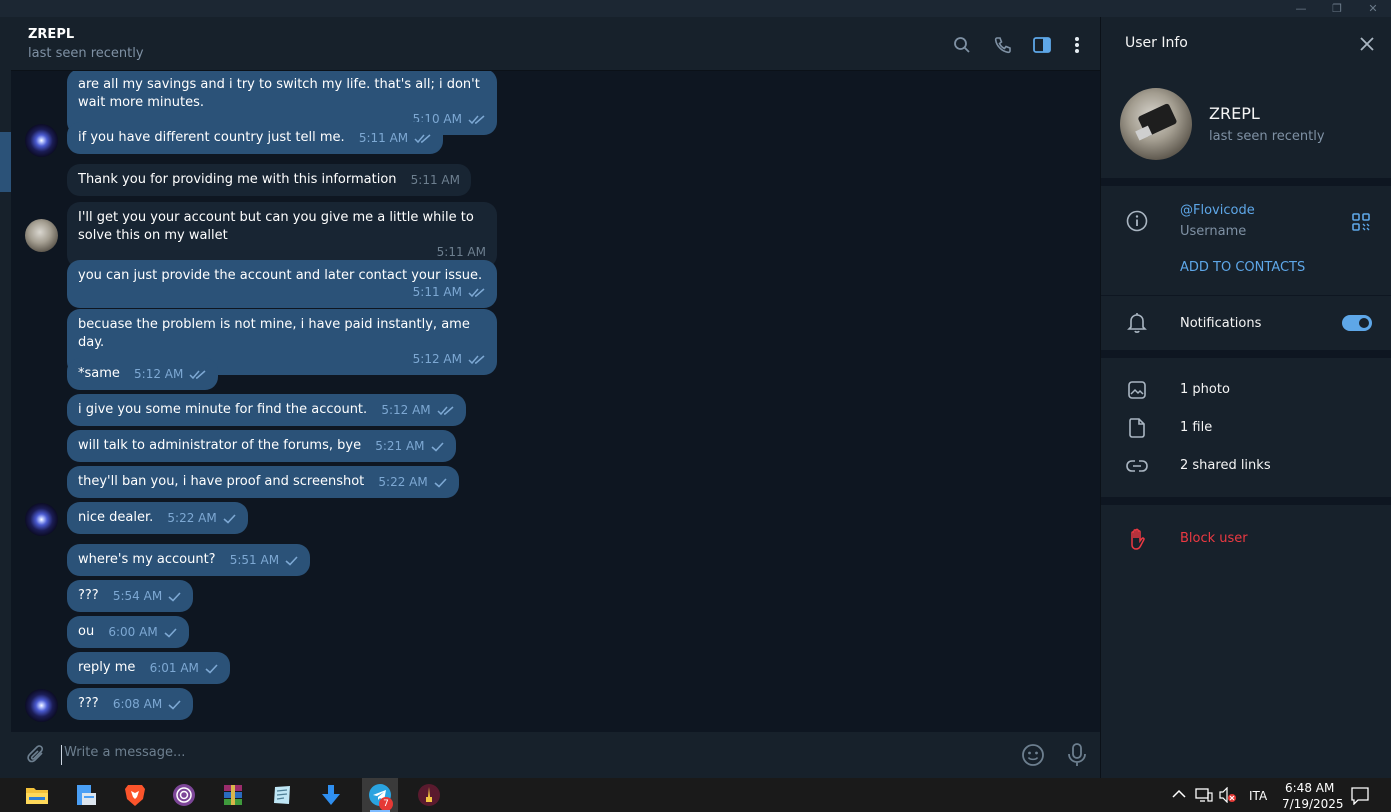 This screenshot has width=1391, height=812. I want to click on message-time: 5:21 AM, so click(409, 446).